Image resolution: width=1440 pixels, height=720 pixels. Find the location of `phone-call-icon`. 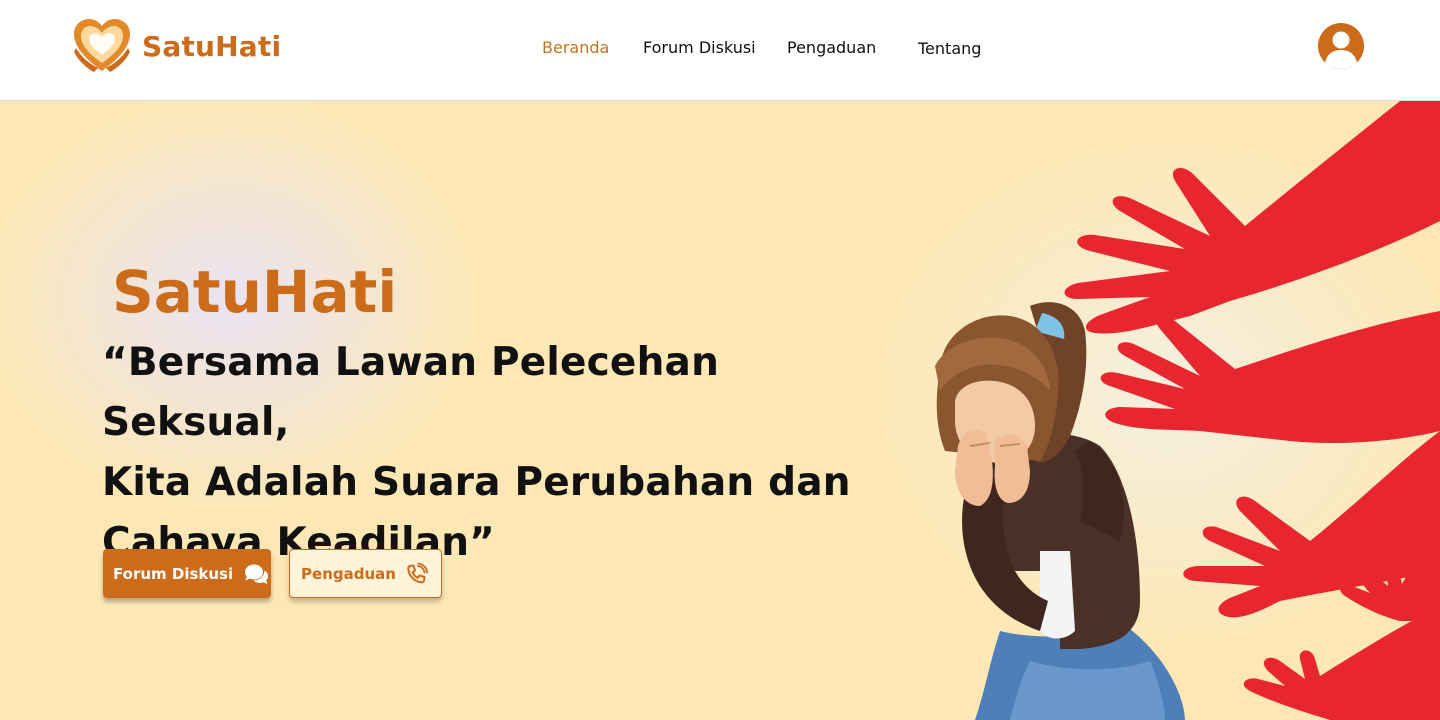

phone-call-icon is located at coordinates (418, 572).